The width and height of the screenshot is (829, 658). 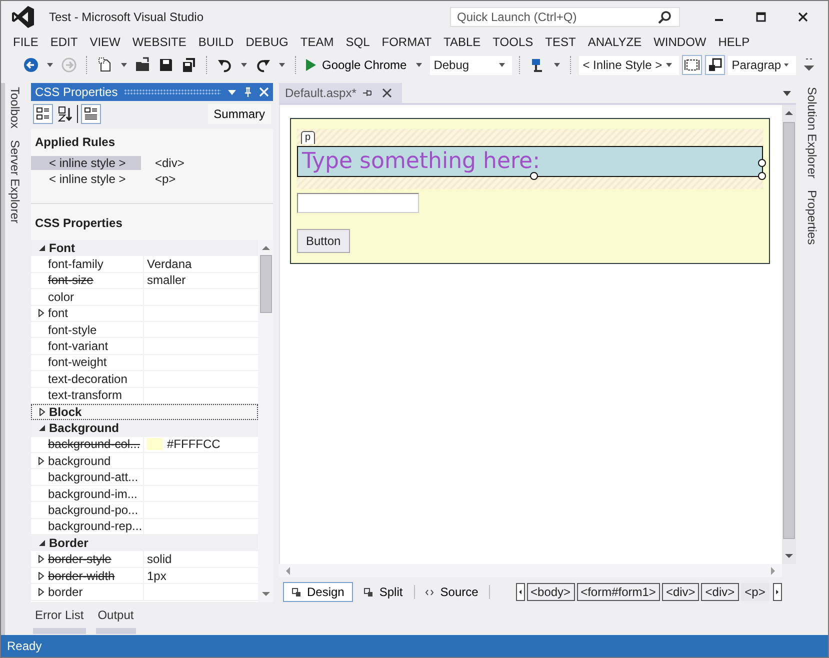 I want to click on back-icon, so click(x=31, y=65).